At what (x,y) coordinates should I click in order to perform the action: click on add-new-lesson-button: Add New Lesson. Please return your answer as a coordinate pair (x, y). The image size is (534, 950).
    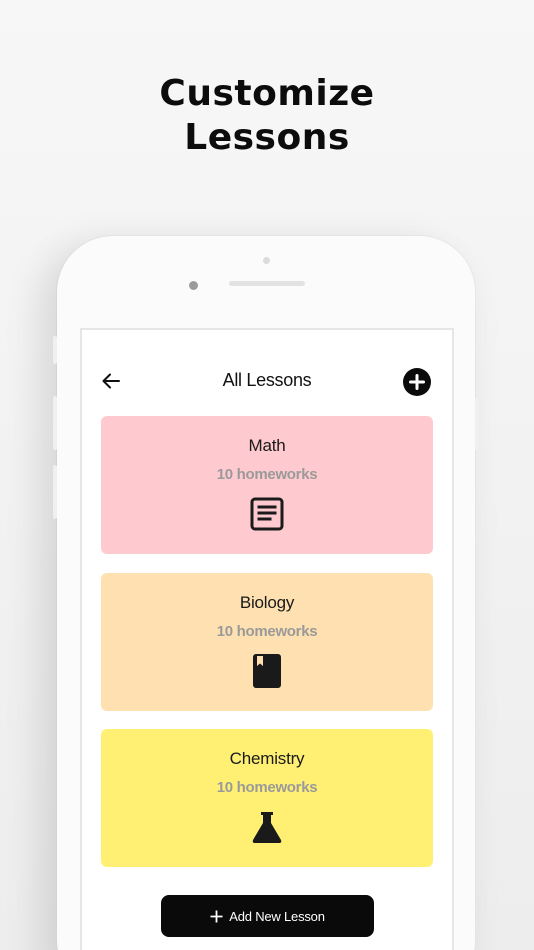
    Looking at the image, I should click on (267, 916).